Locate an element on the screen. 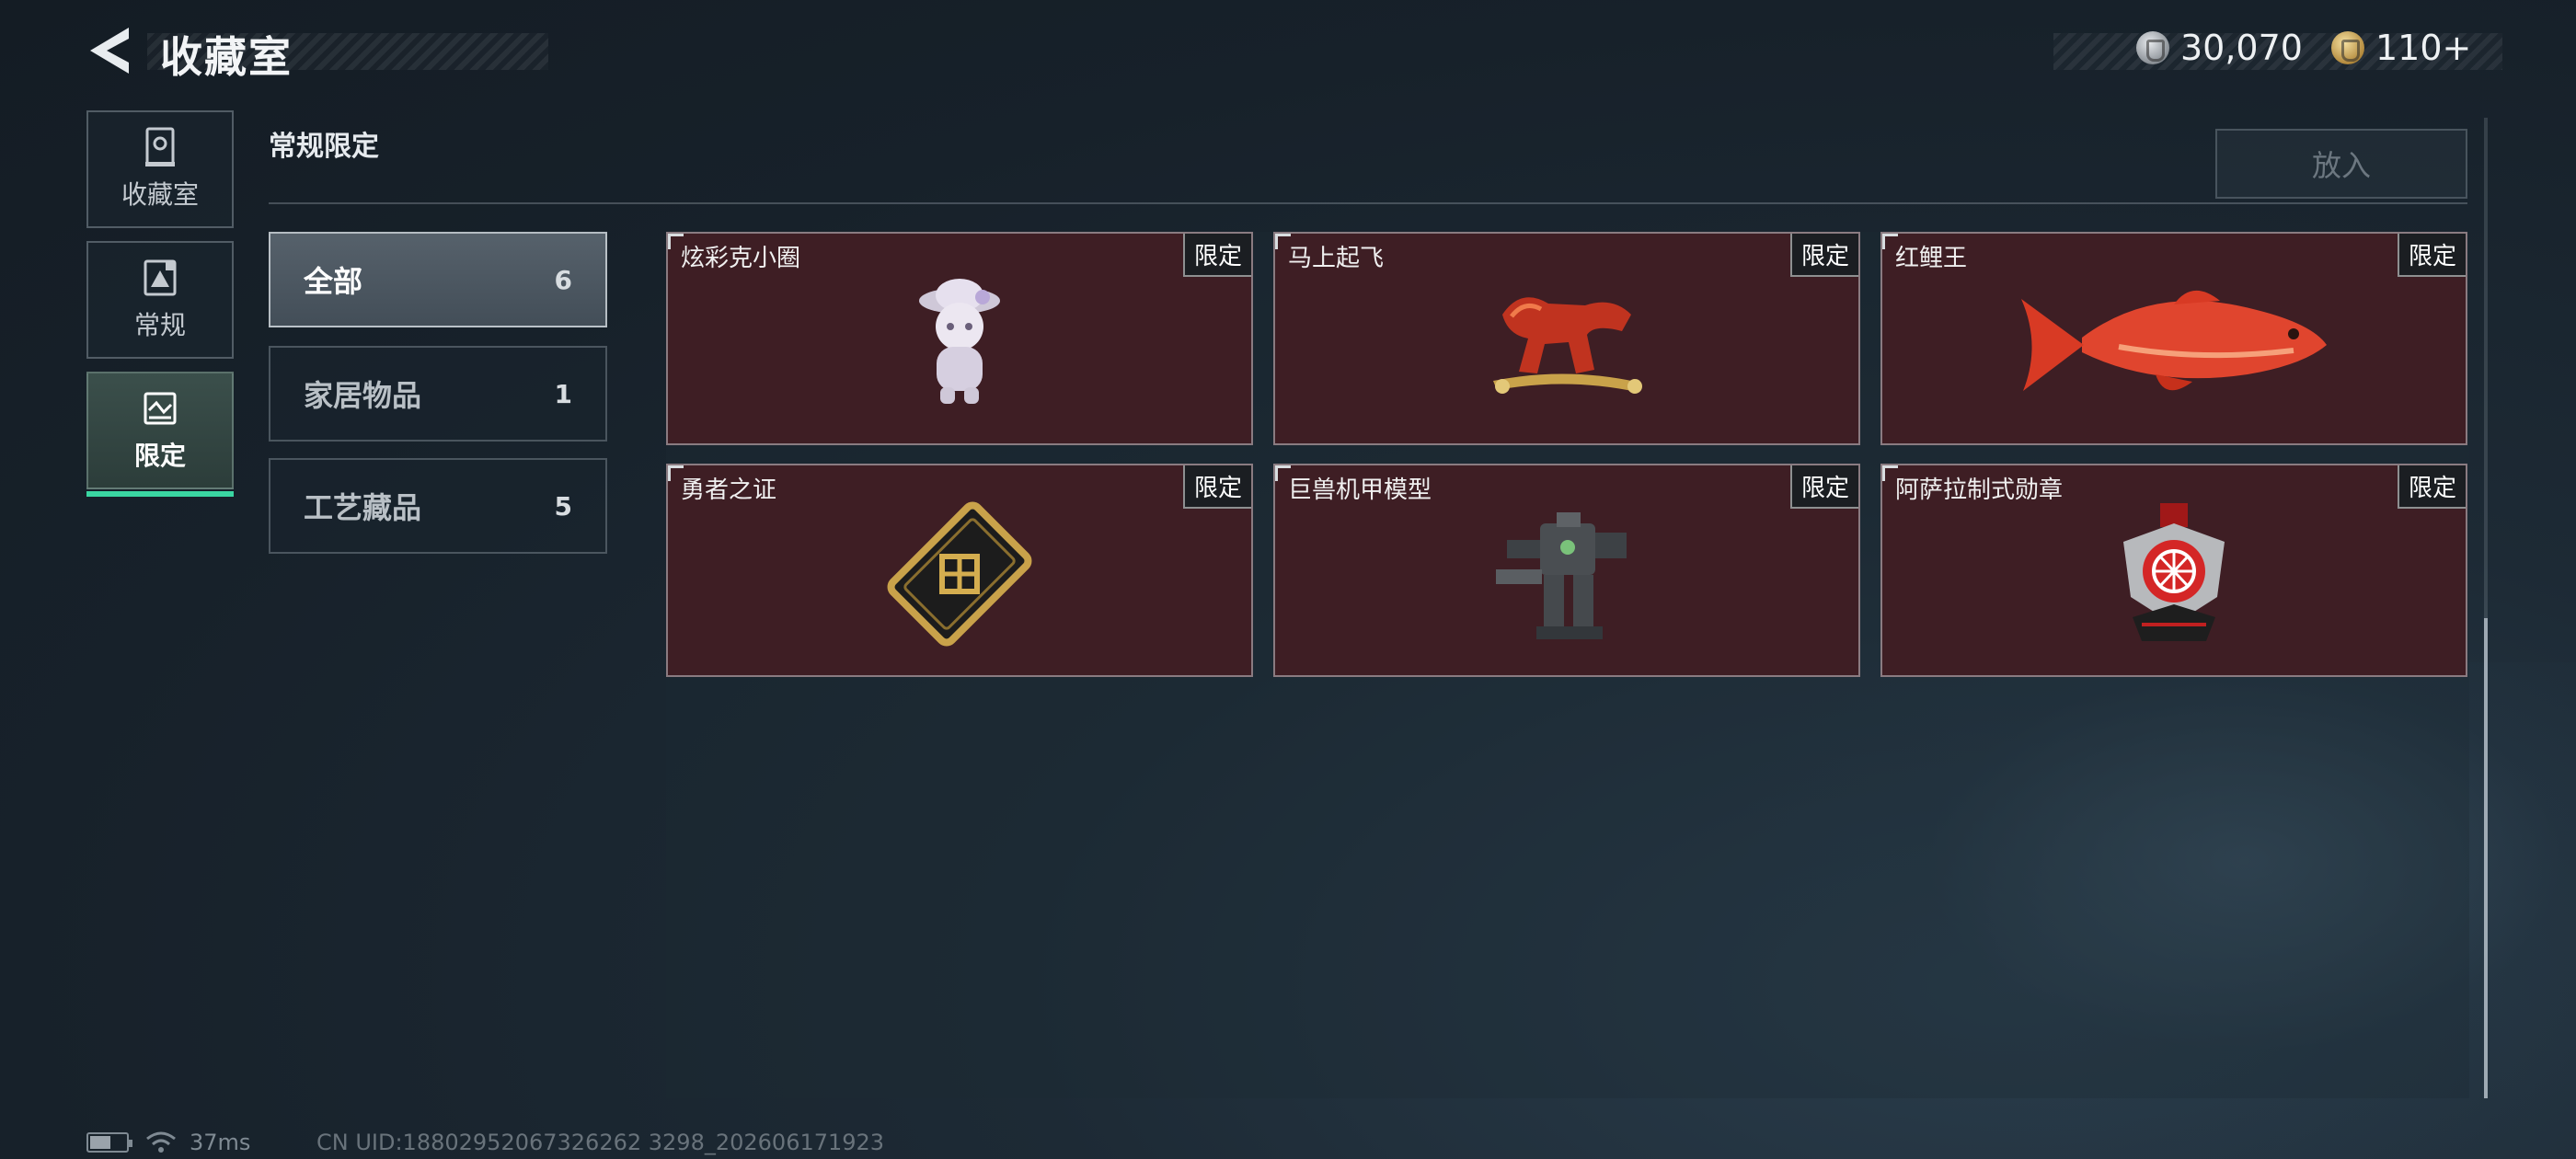 The width and height of the screenshot is (2576, 1159). display-case-icon is located at coordinates (160, 146).